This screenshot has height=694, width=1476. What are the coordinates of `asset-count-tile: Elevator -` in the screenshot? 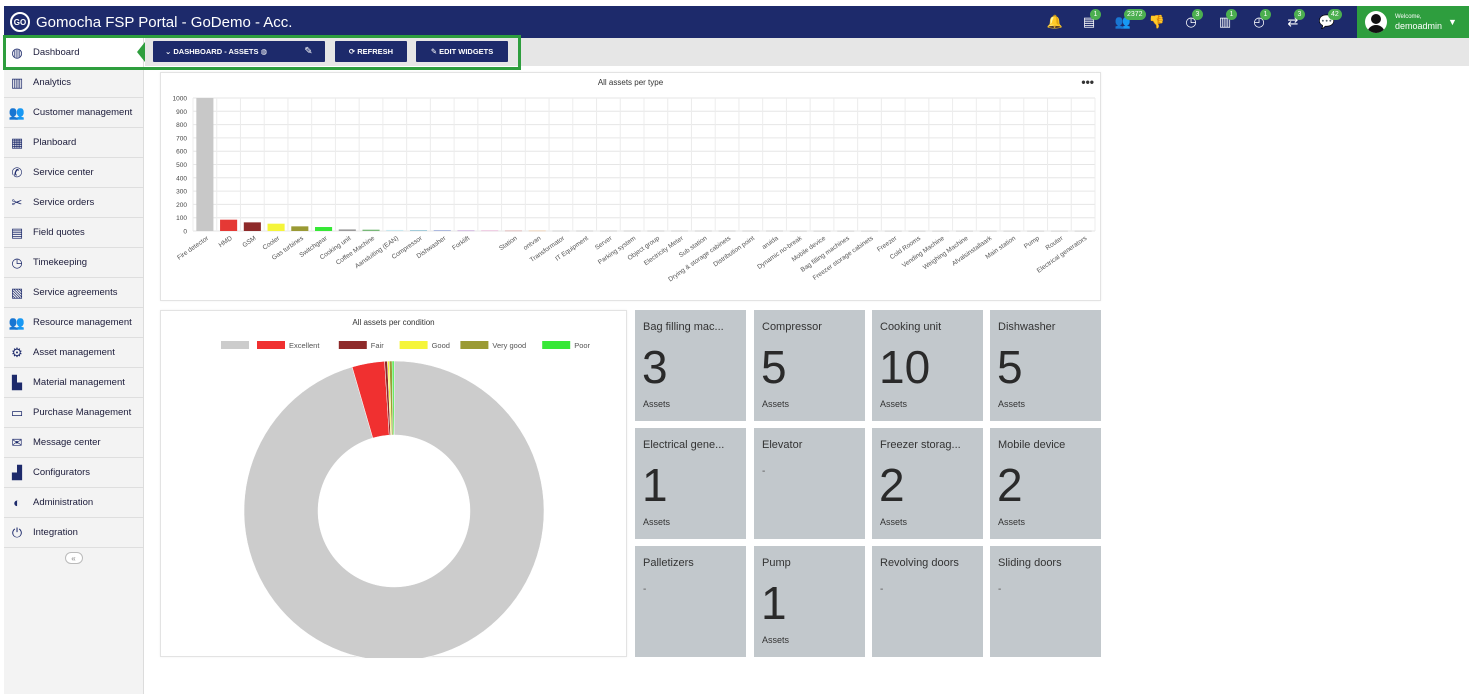 It's located at (809, 483).